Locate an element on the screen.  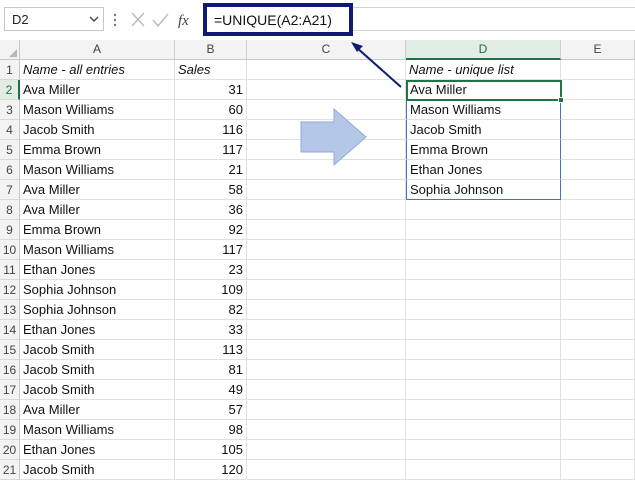
row-header-19: 19 is located at coordinates (10, 430).